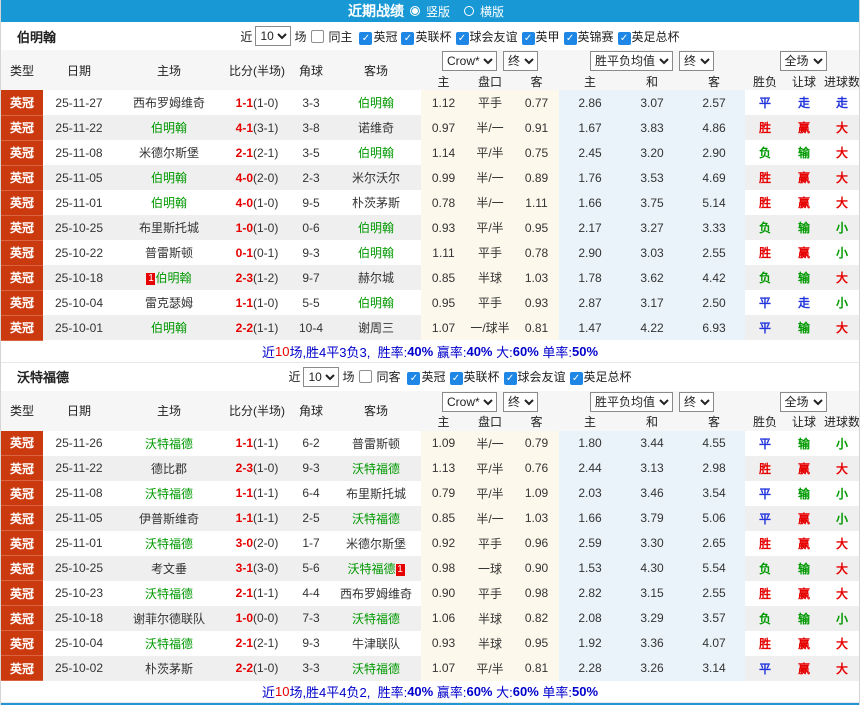  What do you see at coordinates (79, 493) in the screenshot?
I see `match-date: 25-11-08` at bounding box center [79, 493].